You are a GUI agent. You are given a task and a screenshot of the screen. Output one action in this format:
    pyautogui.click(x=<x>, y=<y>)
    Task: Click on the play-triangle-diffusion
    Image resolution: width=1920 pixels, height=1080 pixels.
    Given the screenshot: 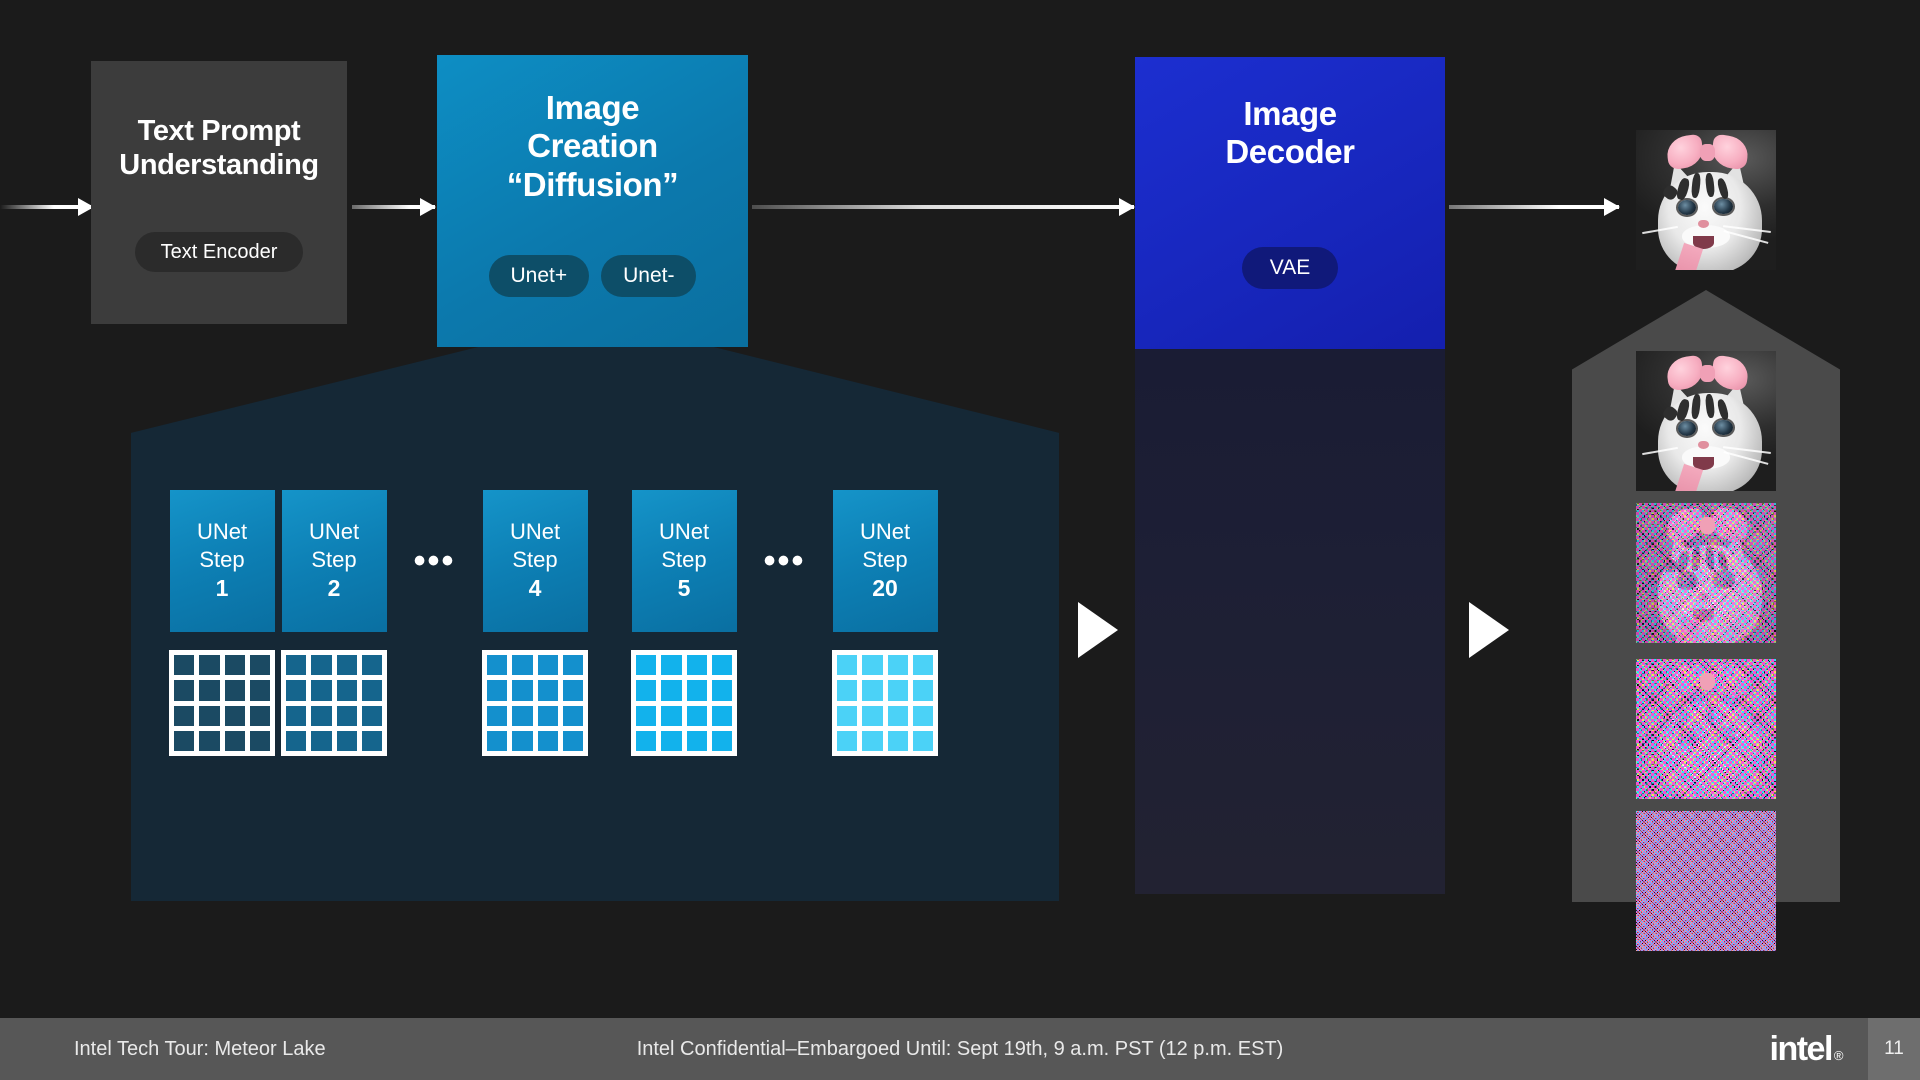 What is the action you would take?
    pyautogui.click(x=1098, y=630)
    